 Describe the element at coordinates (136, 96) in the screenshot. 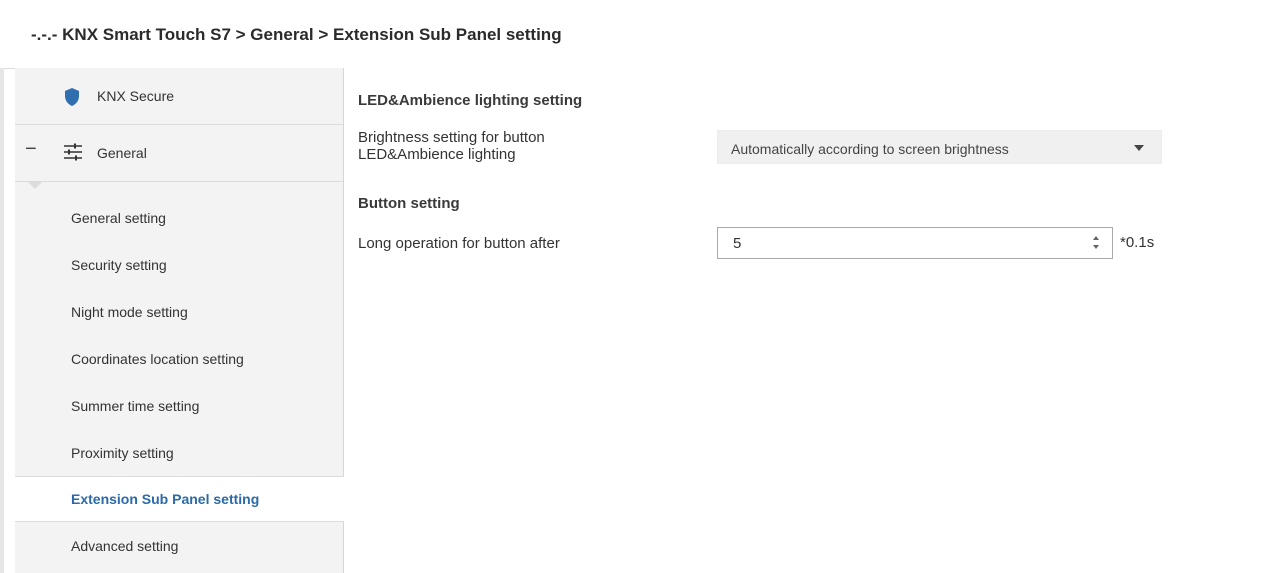

I see `sidebar-item-label: KNX Secure` at that location.